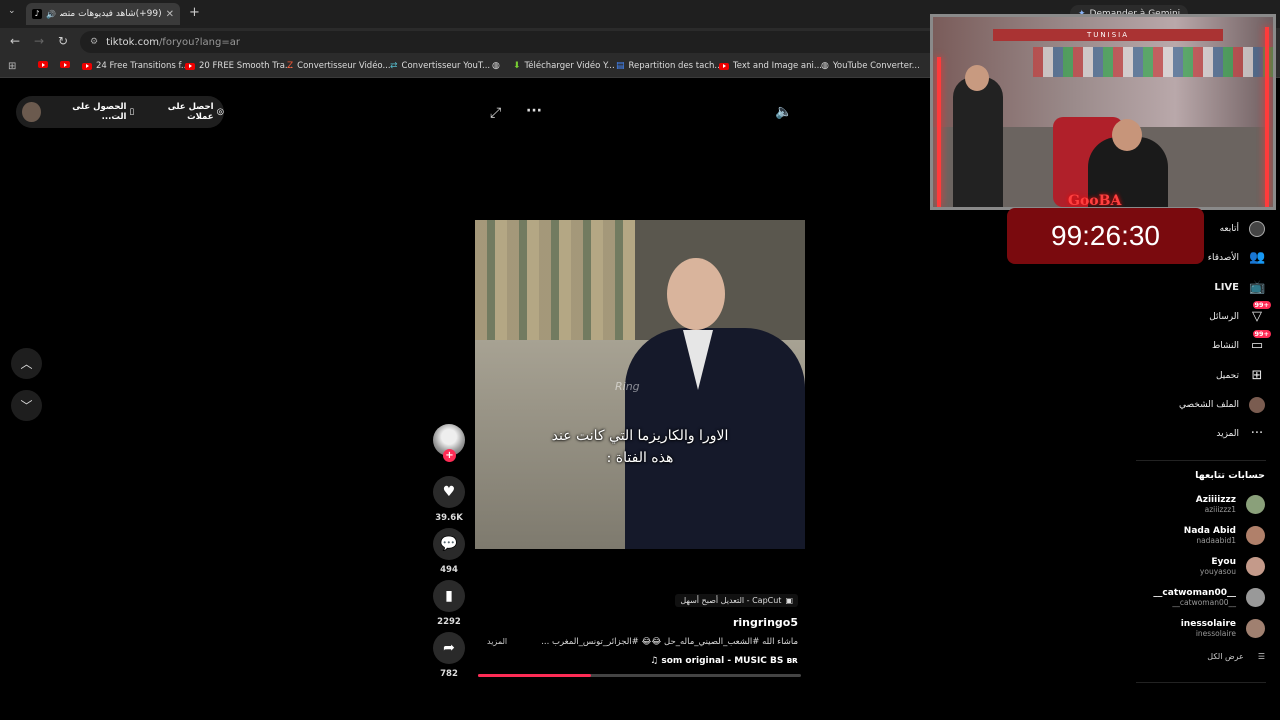 The image size is (1280, 720). Describe the element at coordinates (1209, 405) in the screenshot. I see `sidebar-item-label: الملف الشخصي` at that location.